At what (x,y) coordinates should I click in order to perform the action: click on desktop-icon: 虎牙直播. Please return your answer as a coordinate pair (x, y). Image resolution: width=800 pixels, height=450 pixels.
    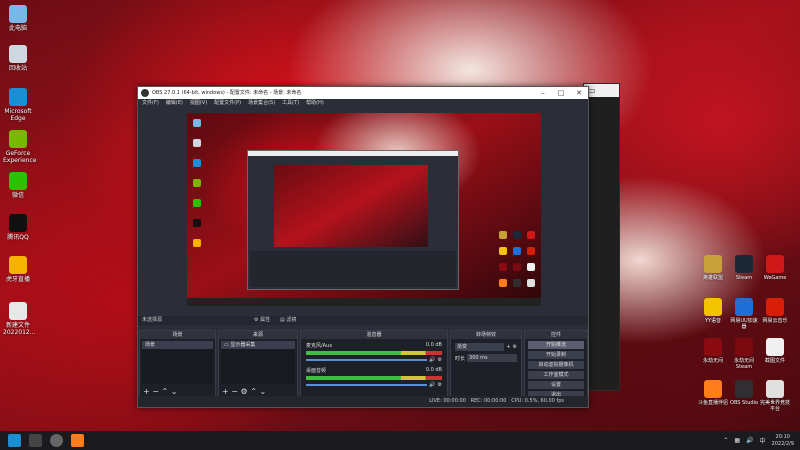
    Looking at the image, I should click on (18, 269).